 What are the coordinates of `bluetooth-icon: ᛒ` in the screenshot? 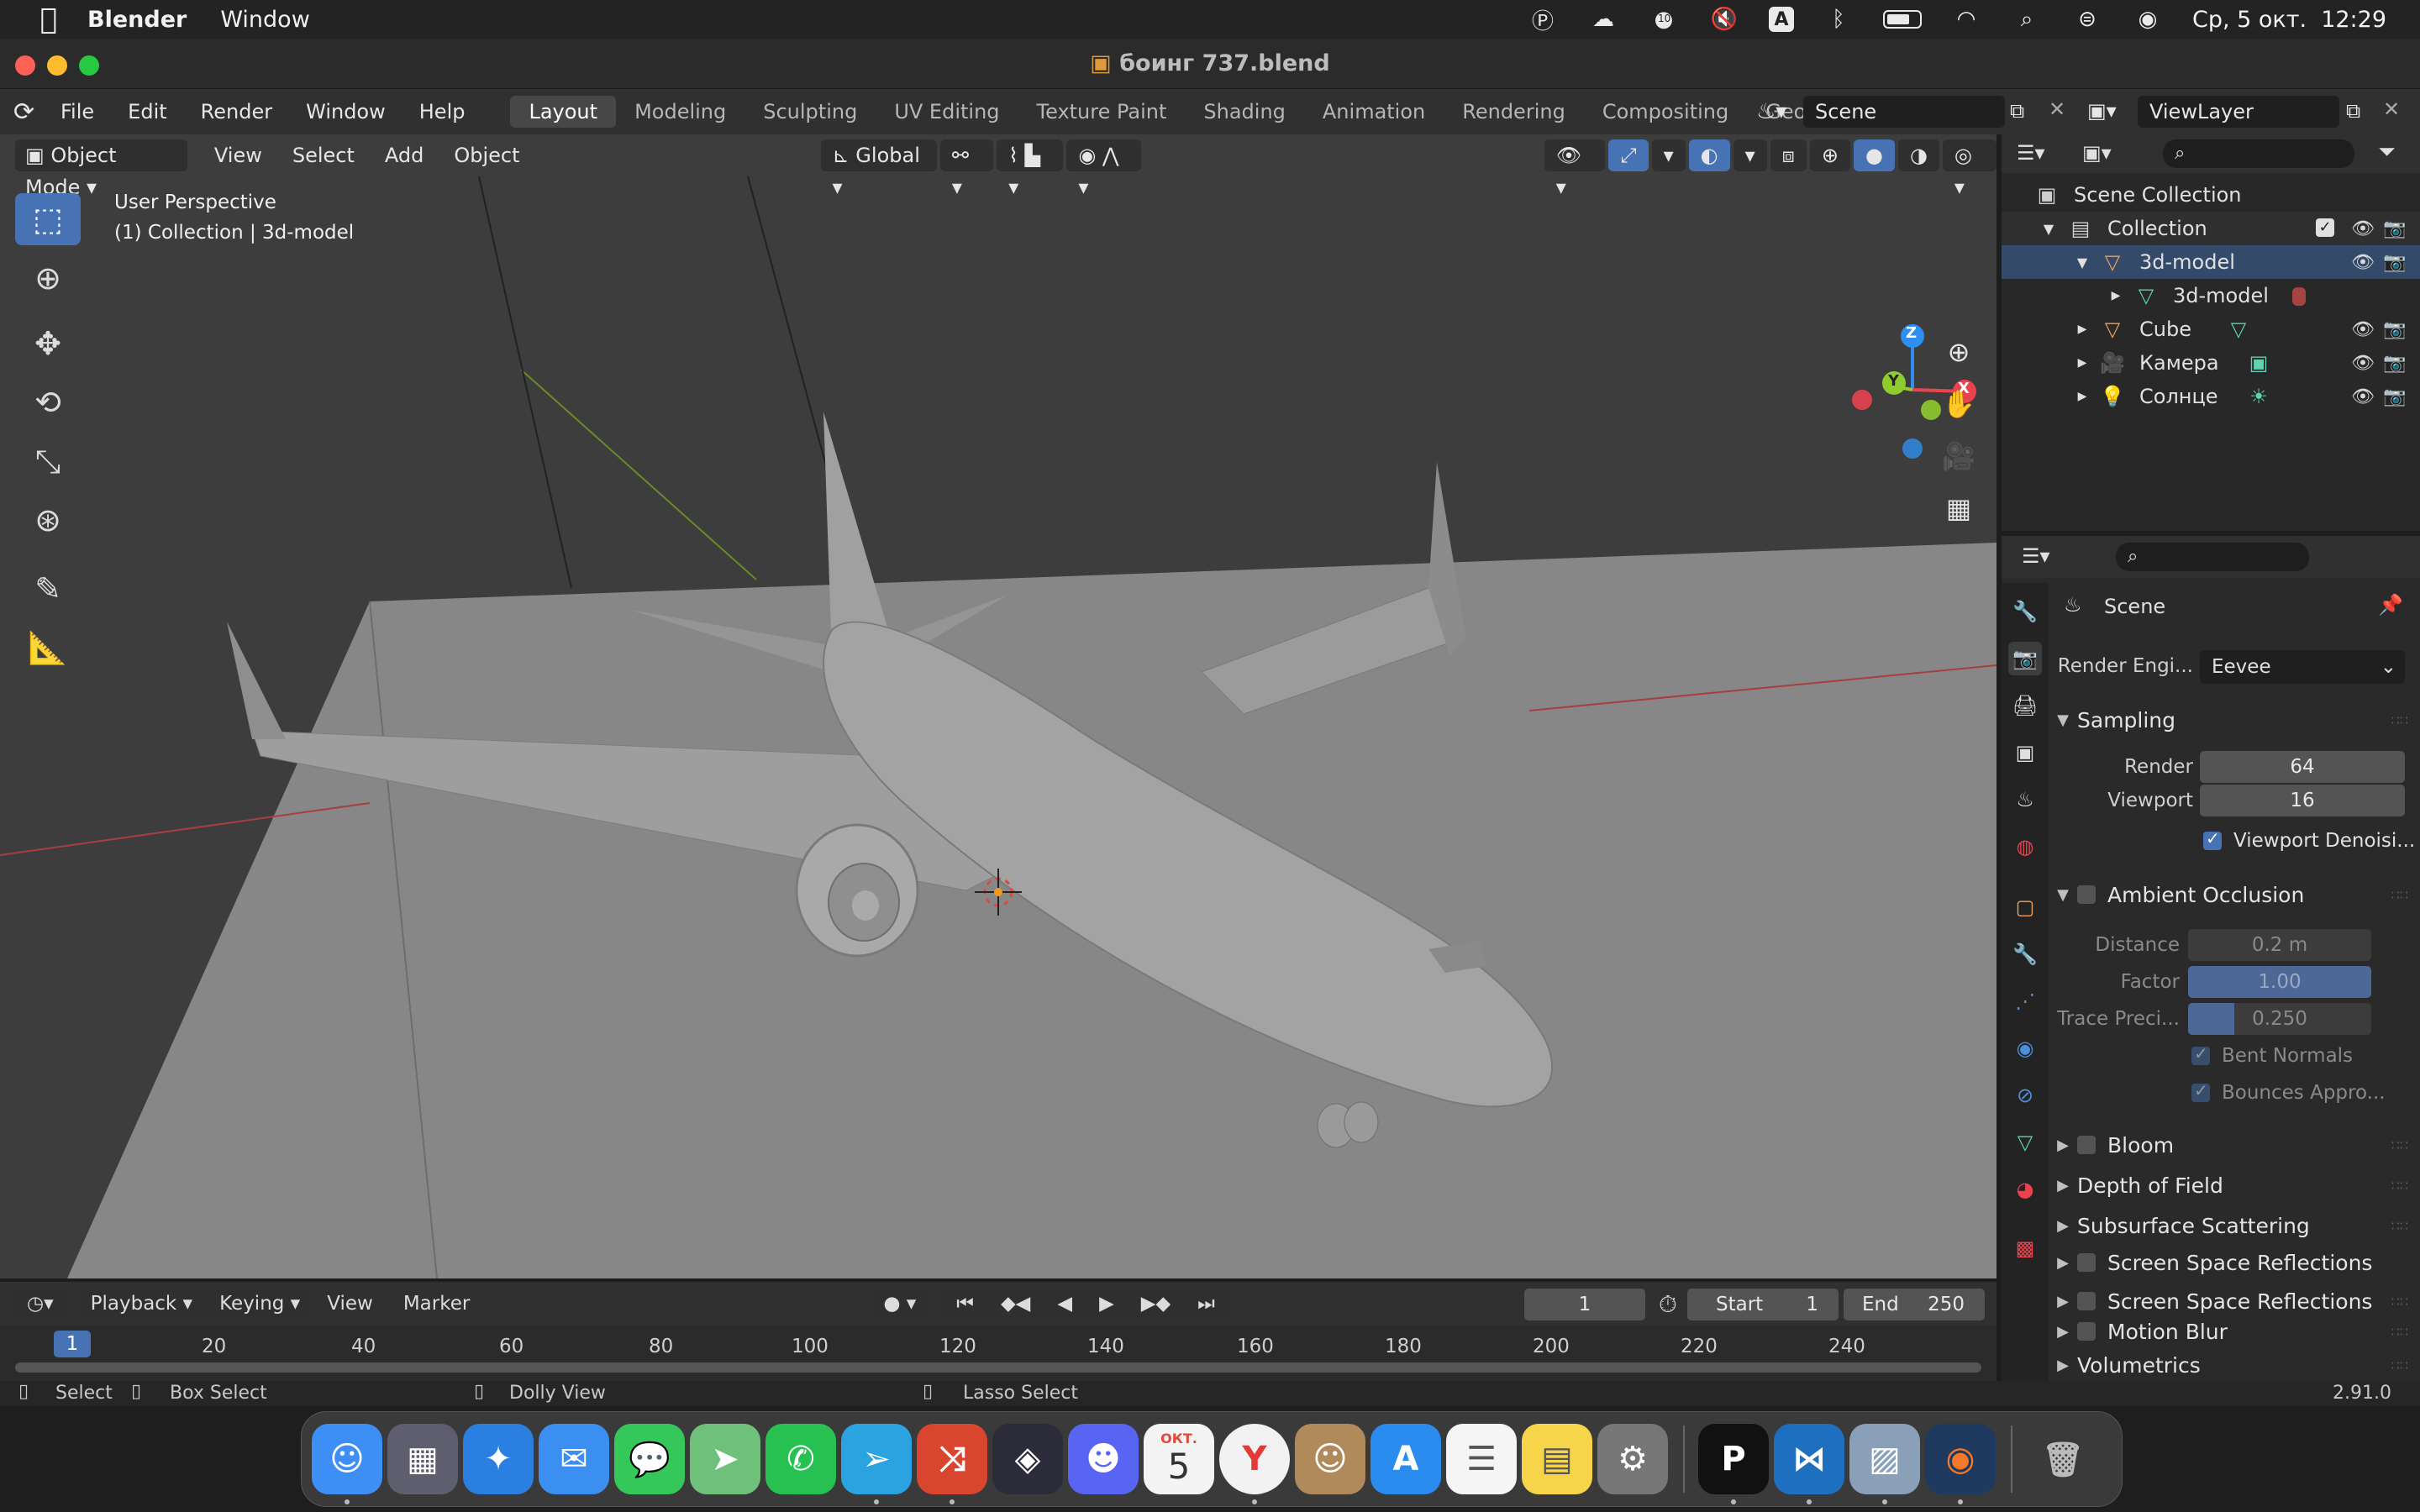 It's located at (1839, 19).